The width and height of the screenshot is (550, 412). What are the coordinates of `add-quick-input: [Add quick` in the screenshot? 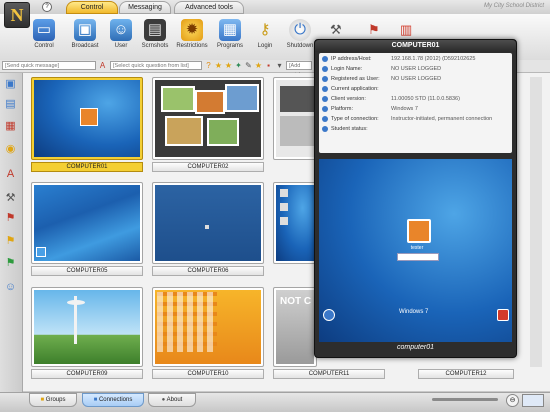 It's located at (299, 69).